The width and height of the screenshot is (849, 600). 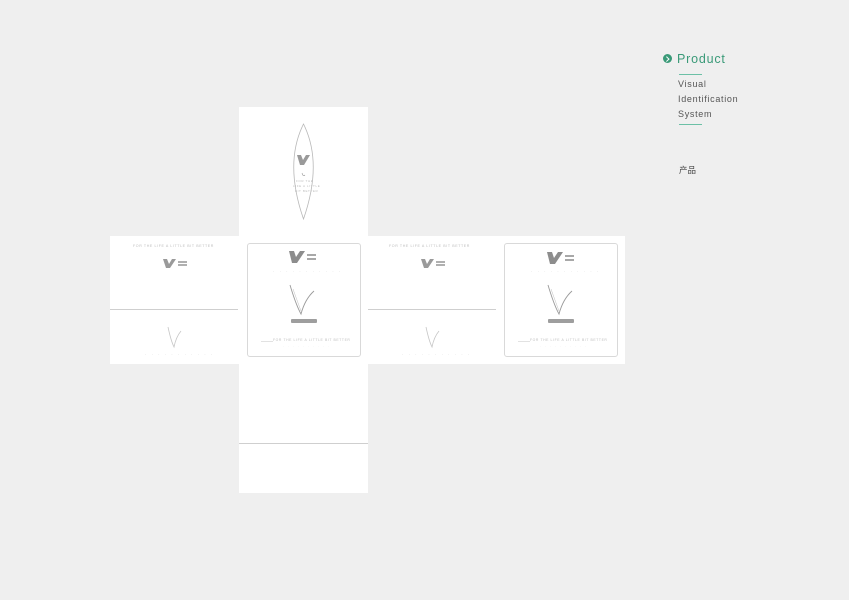 I want to click on side-panel-1-slogan: FOR THE LIFE A LITTLE BIT BETTER, so click(x=173, y=246).